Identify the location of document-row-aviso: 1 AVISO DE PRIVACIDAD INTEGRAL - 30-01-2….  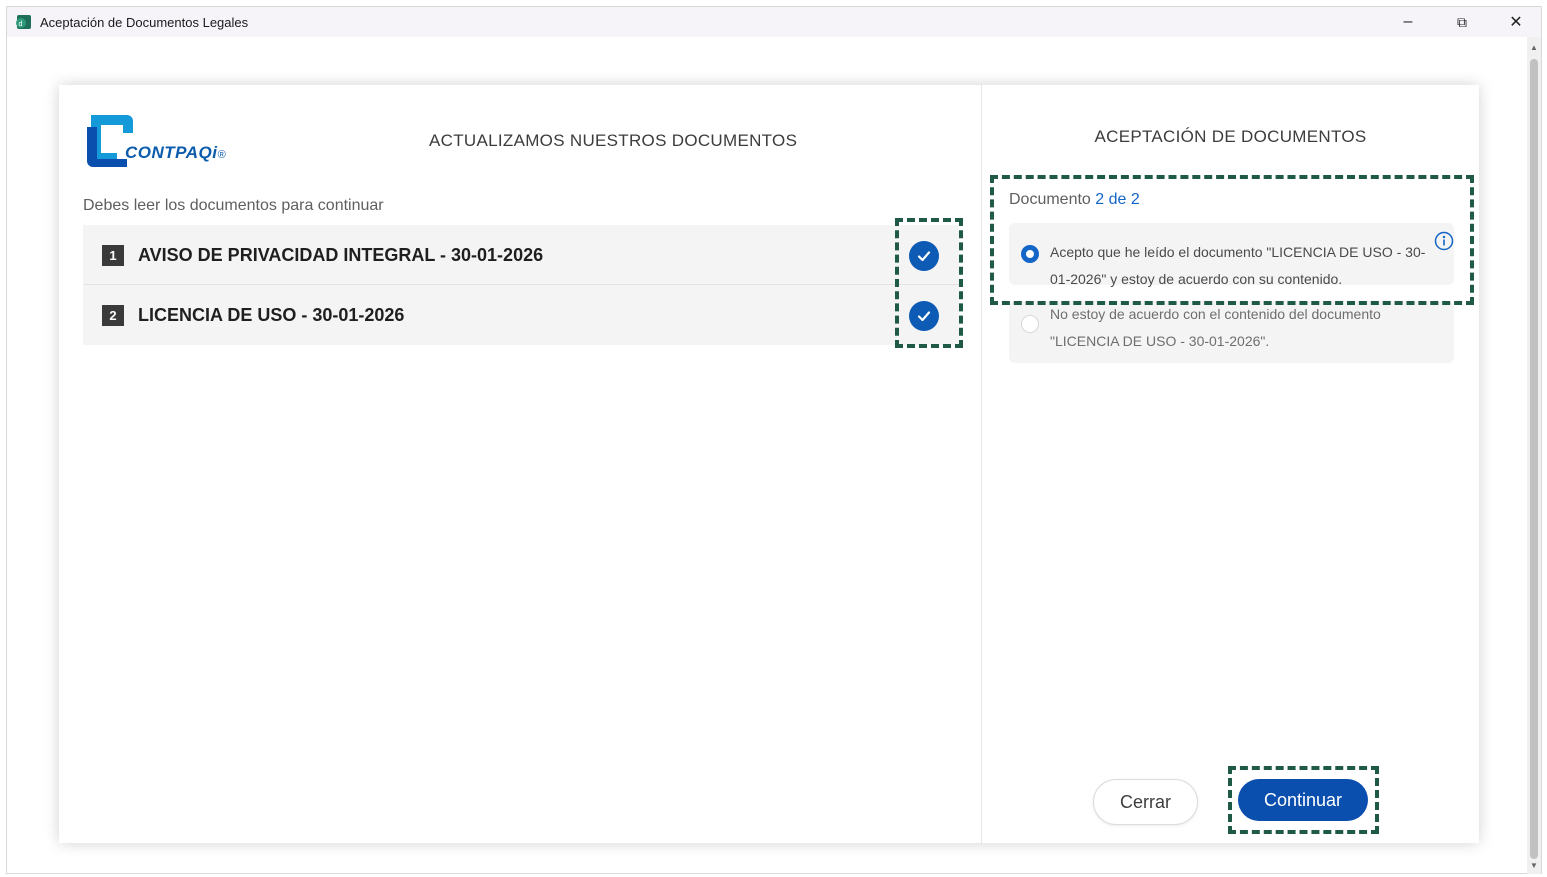
(521, 255).